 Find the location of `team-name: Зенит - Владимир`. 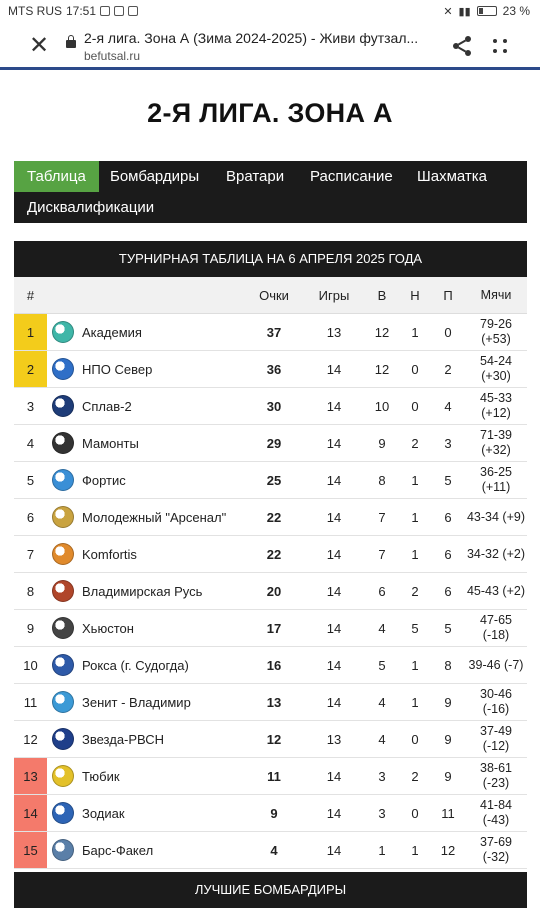

team-name: Зенит - Владимир is located at coordinates (172, 702).